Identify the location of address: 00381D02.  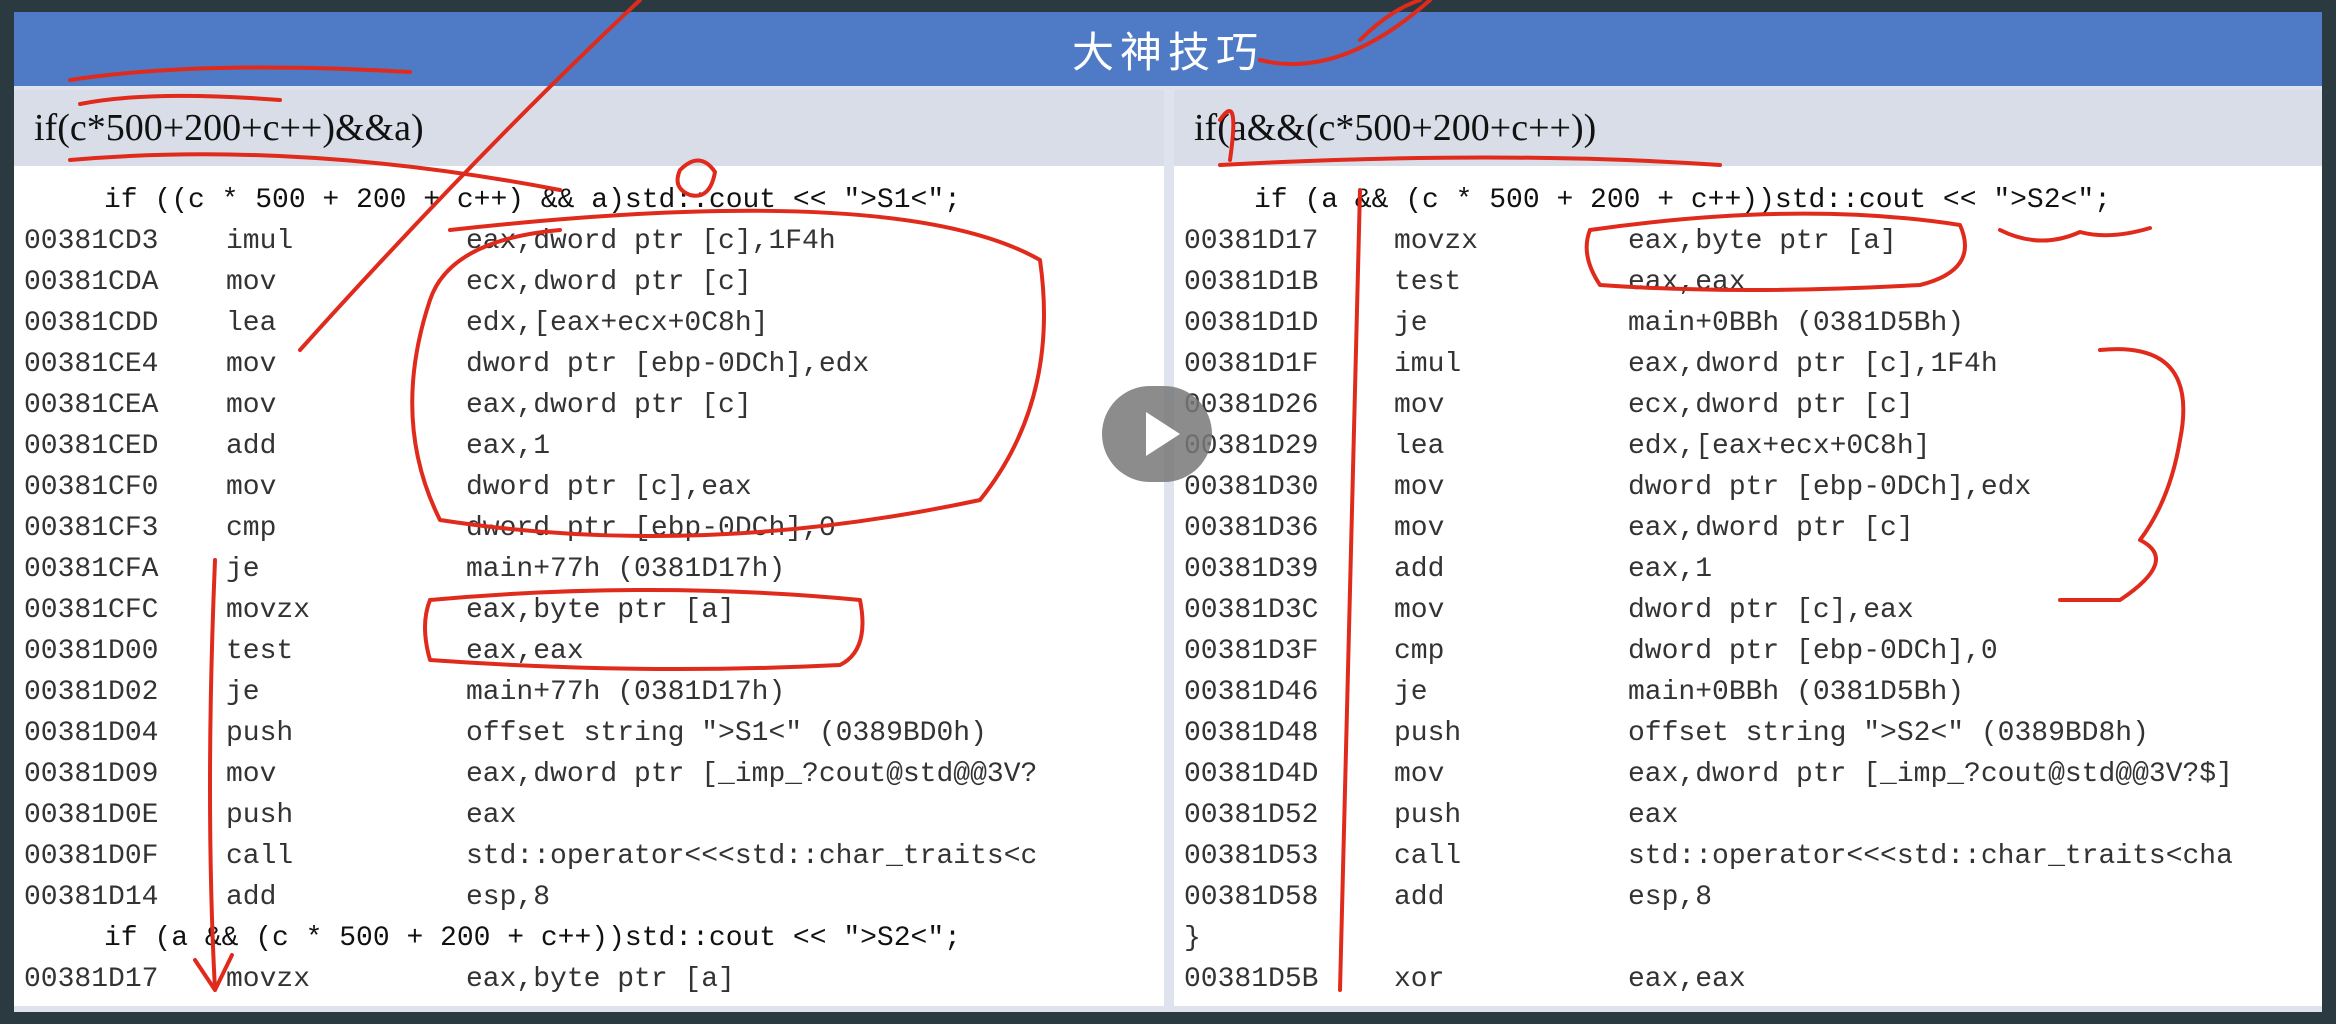
(91, 692).